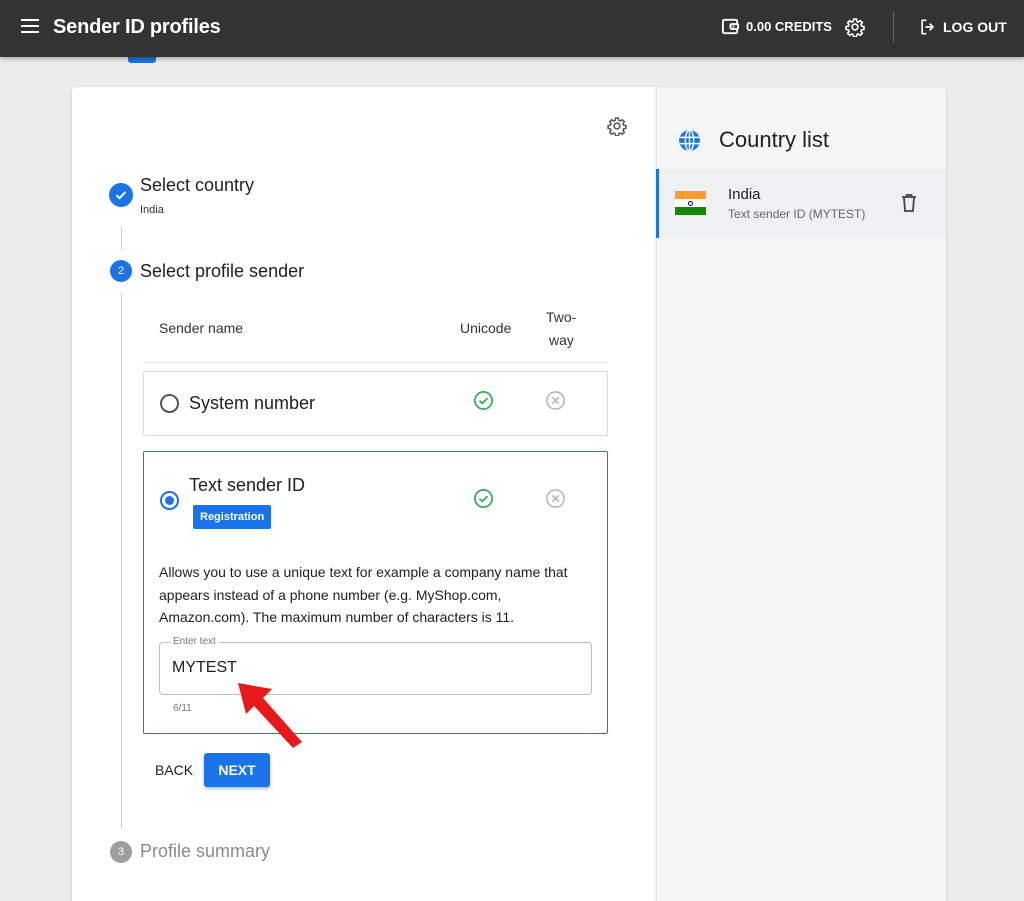  Describe the element at coordinates (797, 214) in the screenshot. I see `country-detail: Text sender ID (MYTEST)` at that location.